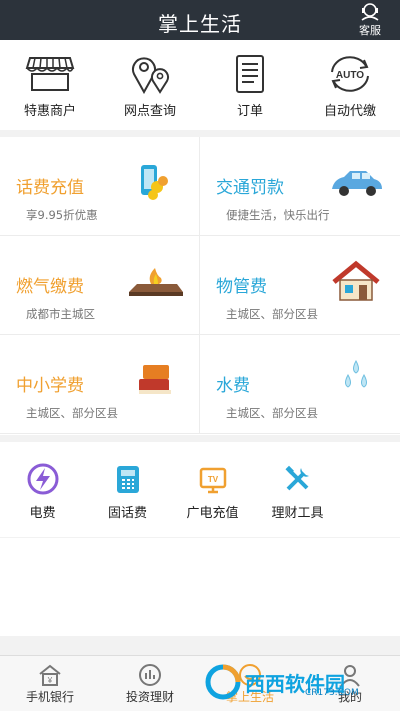 Image resolution: width=400 pixels, height=711 pixels. What do you see at coordinates (200, 587) in the screenshot?
I see `empty-area` at bounding box center [200, 587].